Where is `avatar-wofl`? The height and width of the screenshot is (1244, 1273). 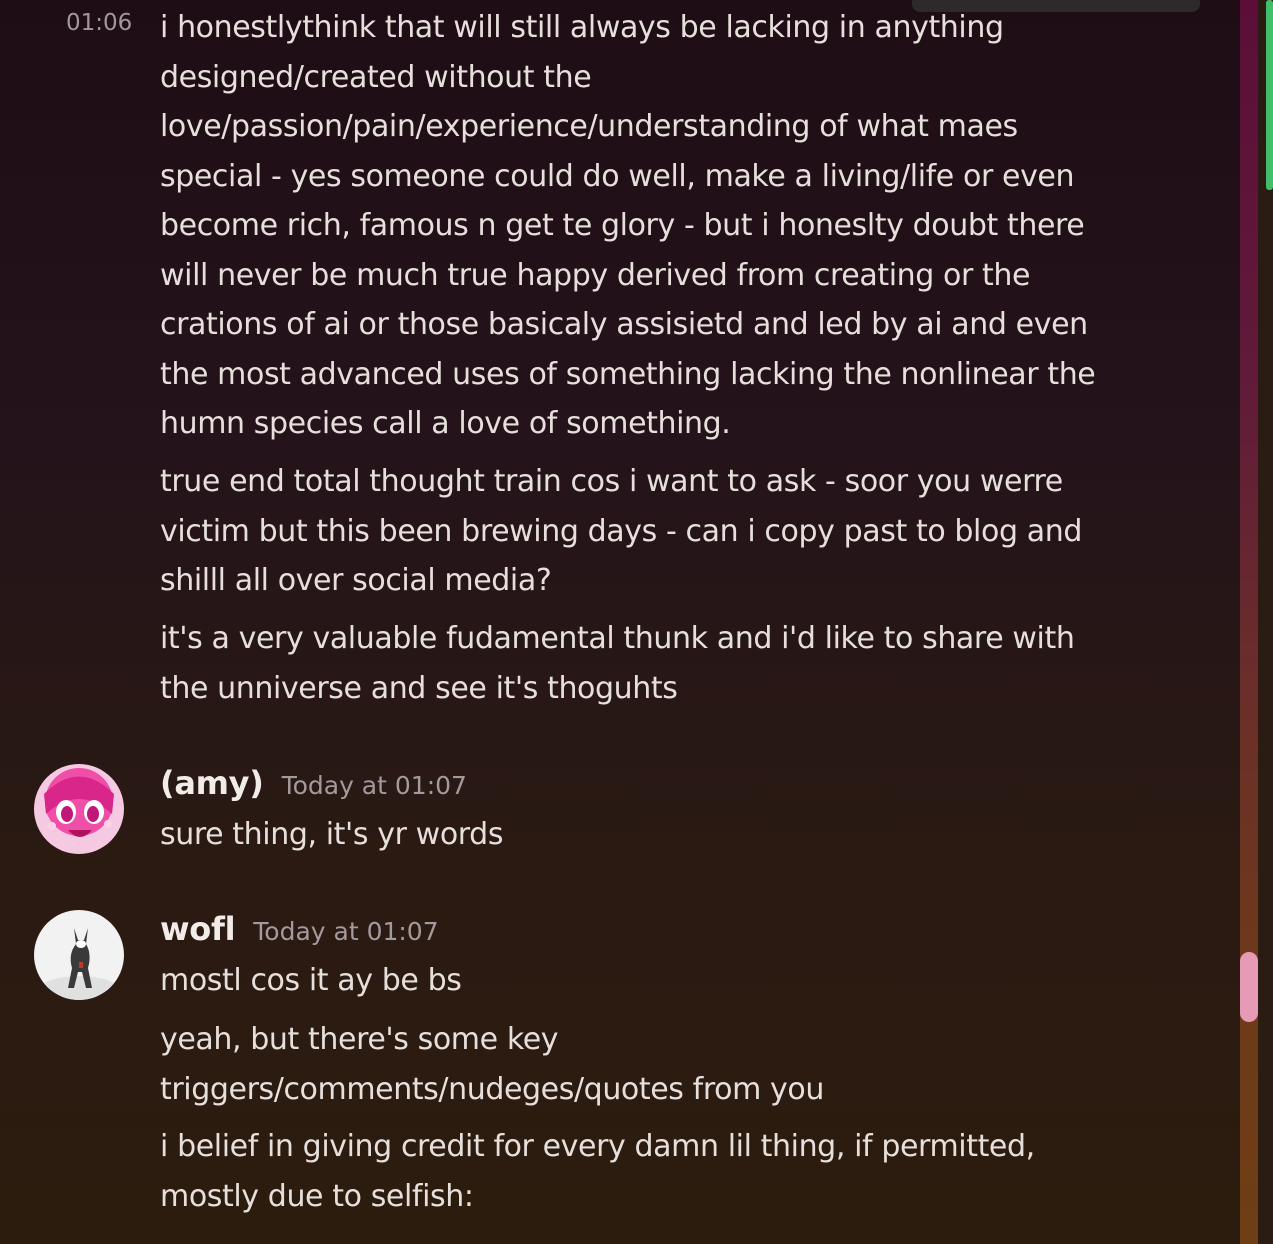
avatar-wofl is located at coordinates (79, 955).